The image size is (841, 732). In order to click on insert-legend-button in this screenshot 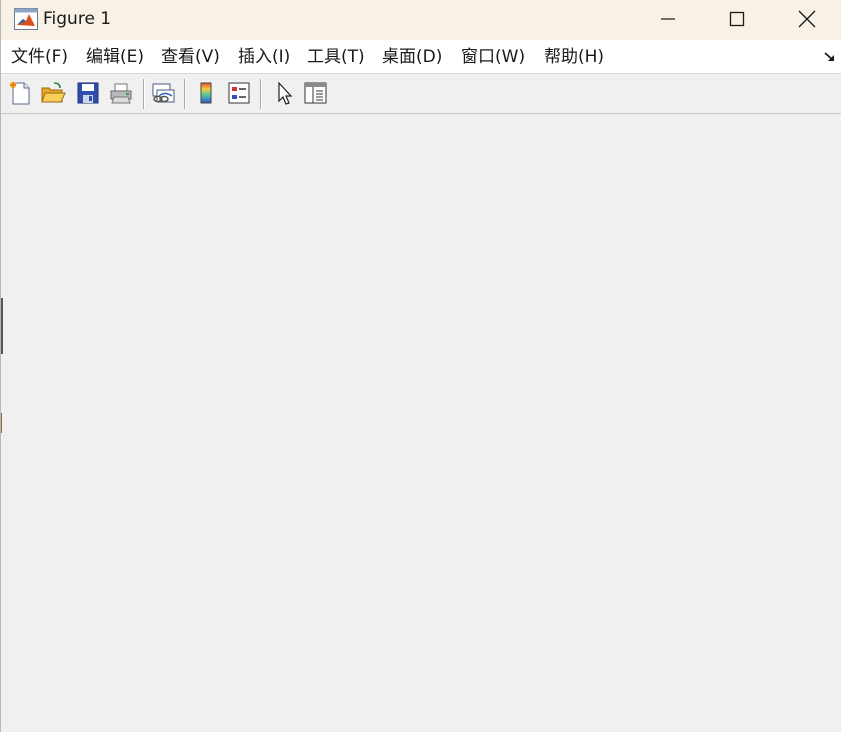, I will do `click(239, 93)`.